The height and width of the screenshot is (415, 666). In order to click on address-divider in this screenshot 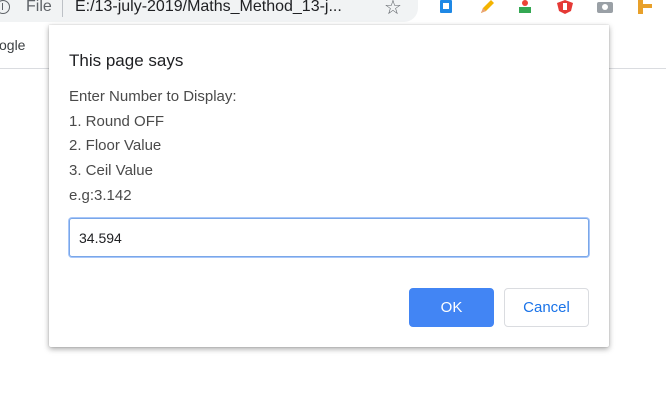, I will do `click(62, 8)`.